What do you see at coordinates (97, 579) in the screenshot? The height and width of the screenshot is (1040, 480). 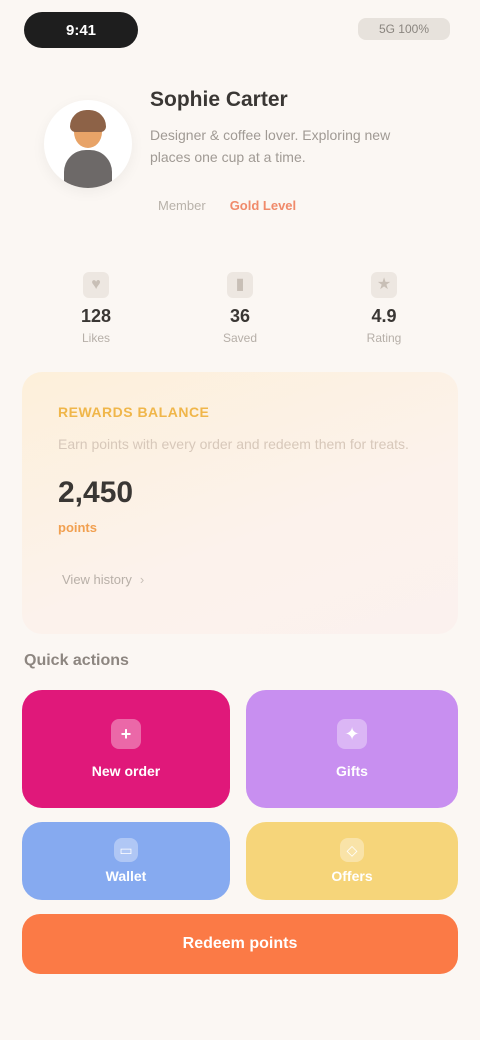 I see `view-history-label: View history` at bounding box center [97, 579].